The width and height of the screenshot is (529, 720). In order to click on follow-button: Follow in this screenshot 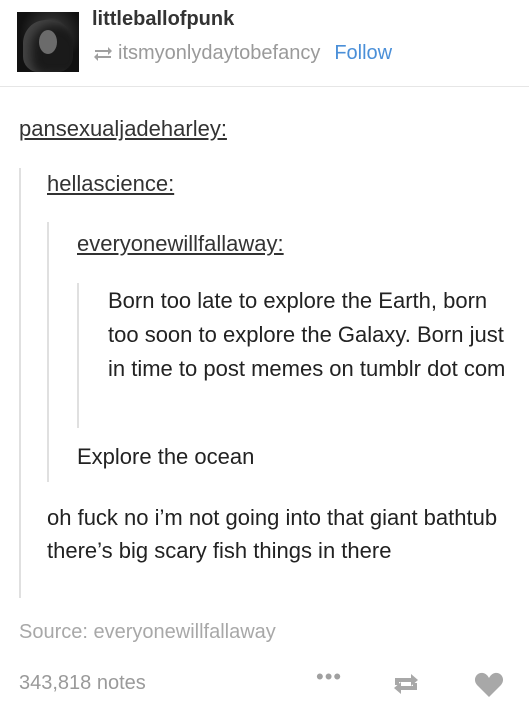, I will do `click(363, 53)`.